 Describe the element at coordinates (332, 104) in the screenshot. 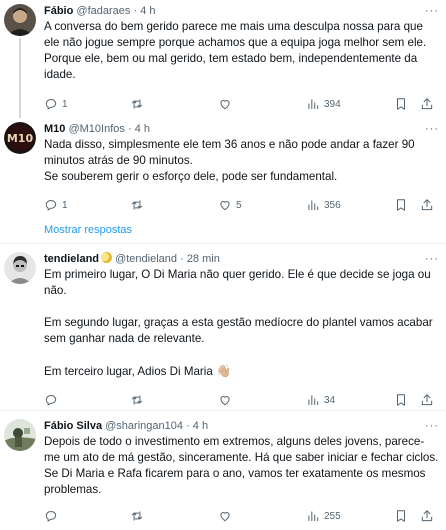

I see `views-count: 394` at that location.